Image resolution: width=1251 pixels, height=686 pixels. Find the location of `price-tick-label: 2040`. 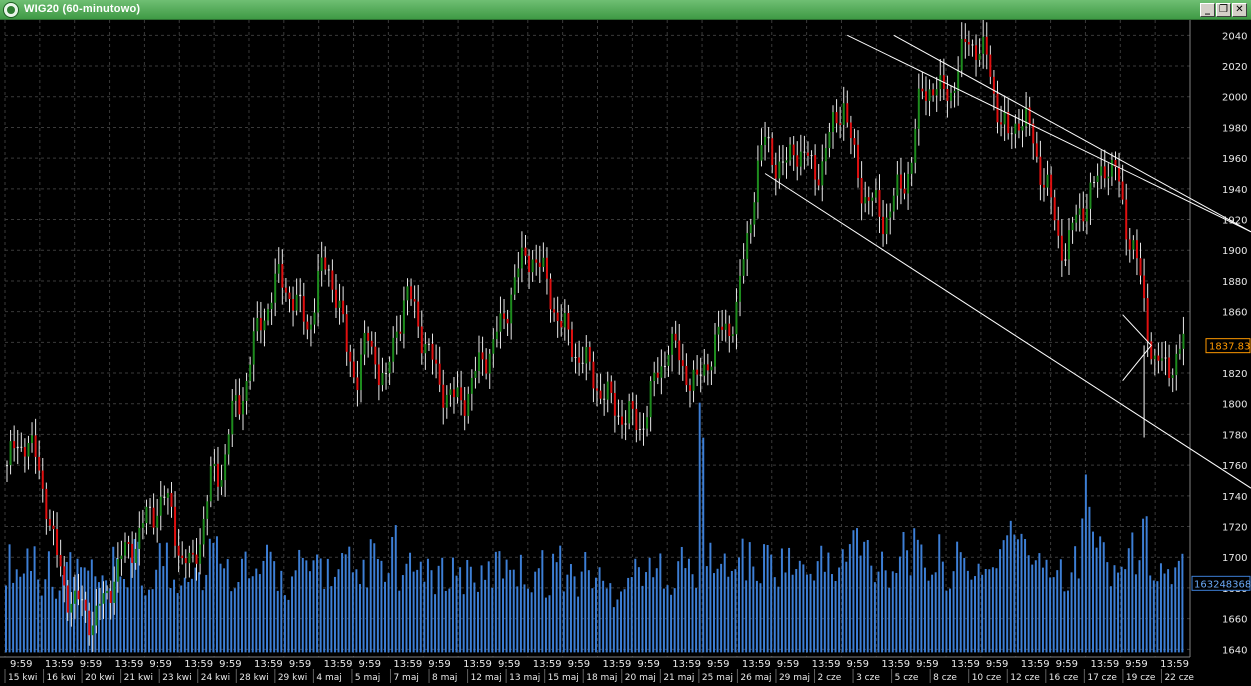

price-tick-label: 2040 is located at coordinates (1234, 36).